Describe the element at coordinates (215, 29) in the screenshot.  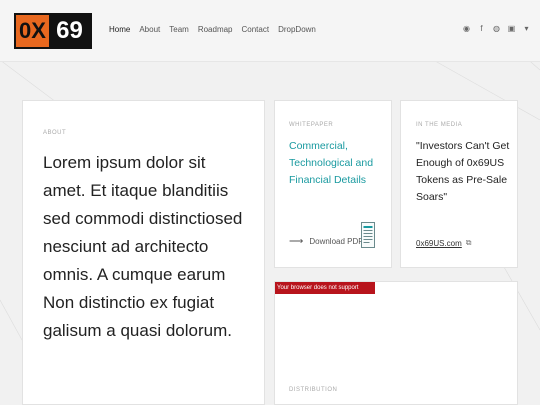
I see `nav-roadmap: Roadmap` at that location.